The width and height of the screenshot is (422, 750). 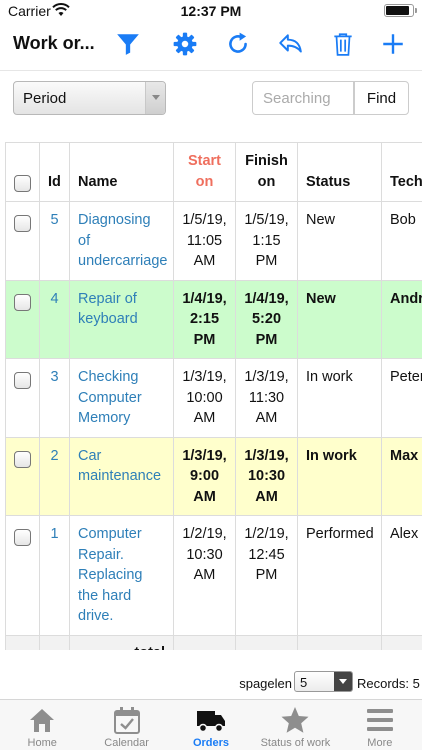 I want to click on tab-status-of-work: Status of work, so click(x=295, y=725).